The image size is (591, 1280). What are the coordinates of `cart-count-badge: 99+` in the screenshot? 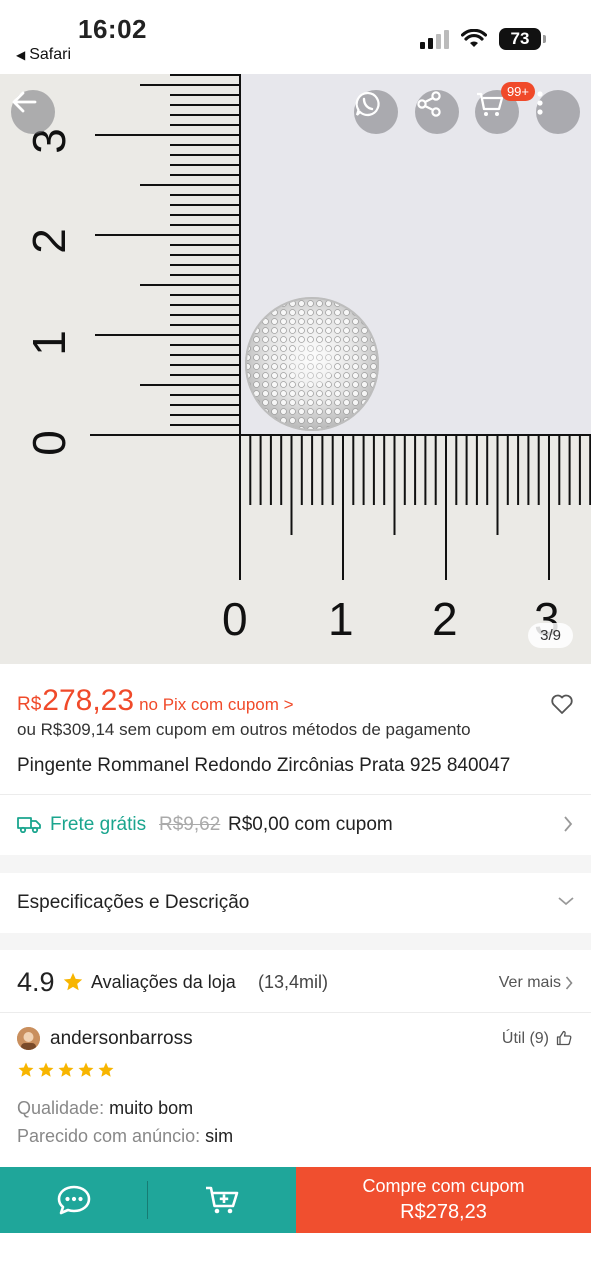 It's located at (517, 91).